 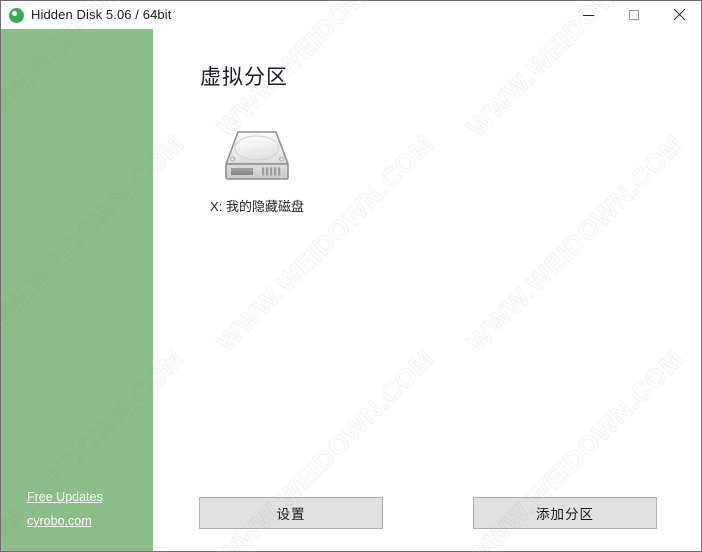 I want to click on disk-item: X: 我的隐藏磁盘, so click(x=257, y=169).